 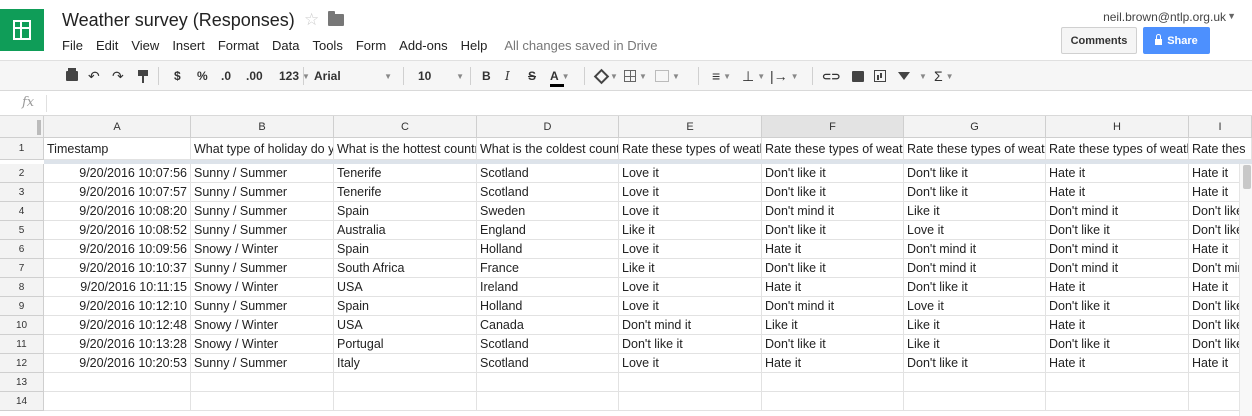 What do you see at coordinates (532, 76) in the screenshot?
I see `strikethrough-button: S` at bounding box center [532, 76].